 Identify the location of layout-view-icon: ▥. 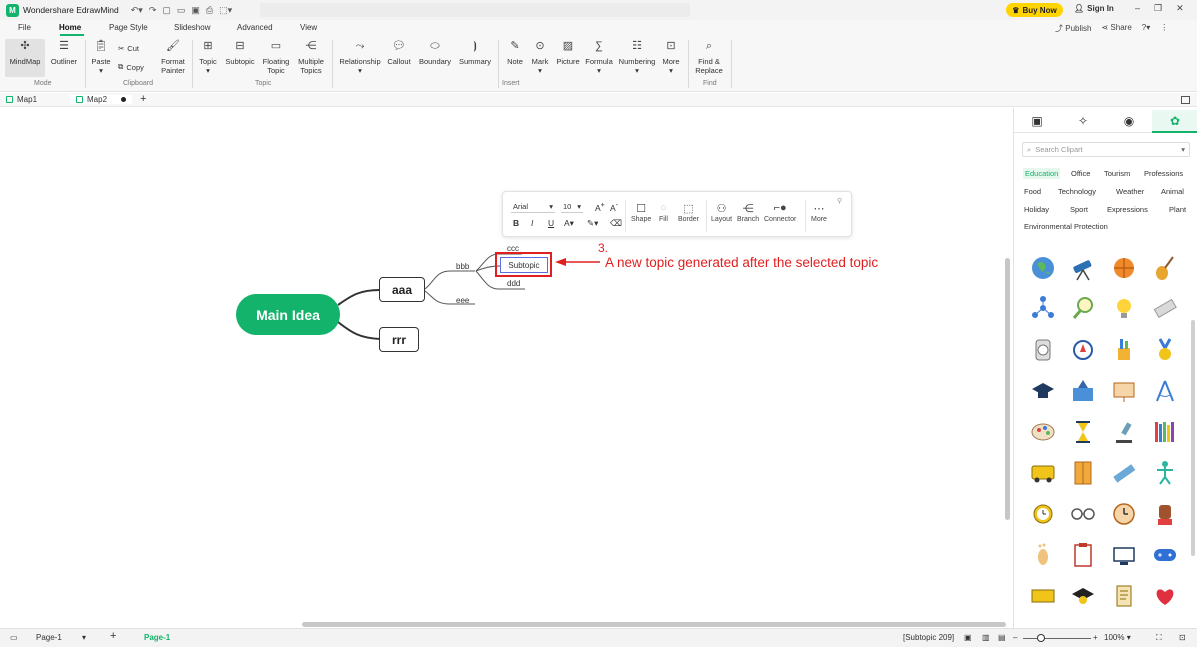
(986, 637).